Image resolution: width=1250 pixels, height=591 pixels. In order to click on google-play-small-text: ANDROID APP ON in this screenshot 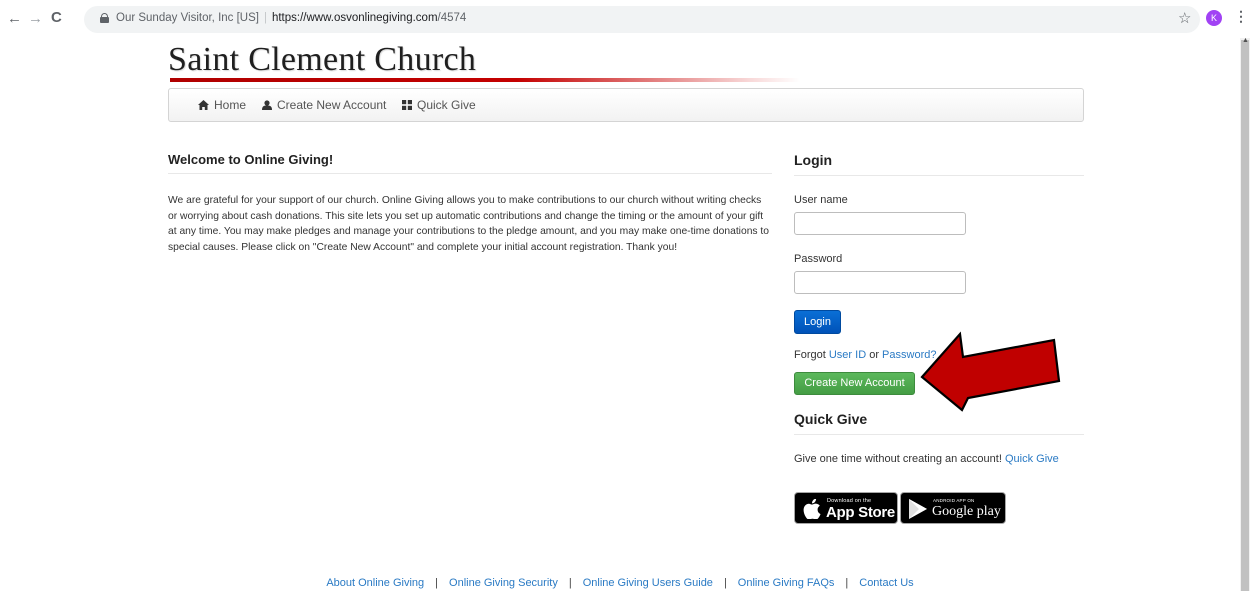, I will do `click(954, 500)`.